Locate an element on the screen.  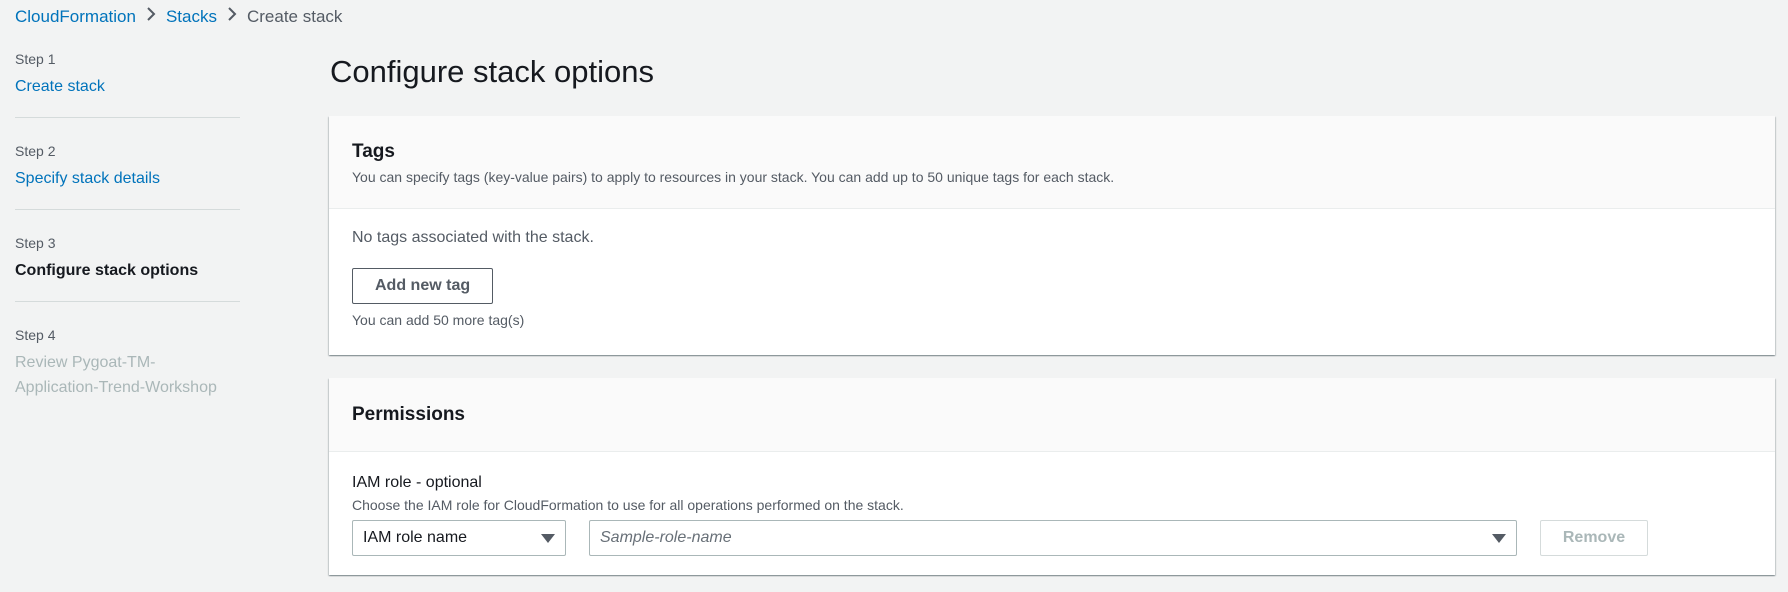
step-1: Step 1 Create stack is located at coordinates (127, 84).